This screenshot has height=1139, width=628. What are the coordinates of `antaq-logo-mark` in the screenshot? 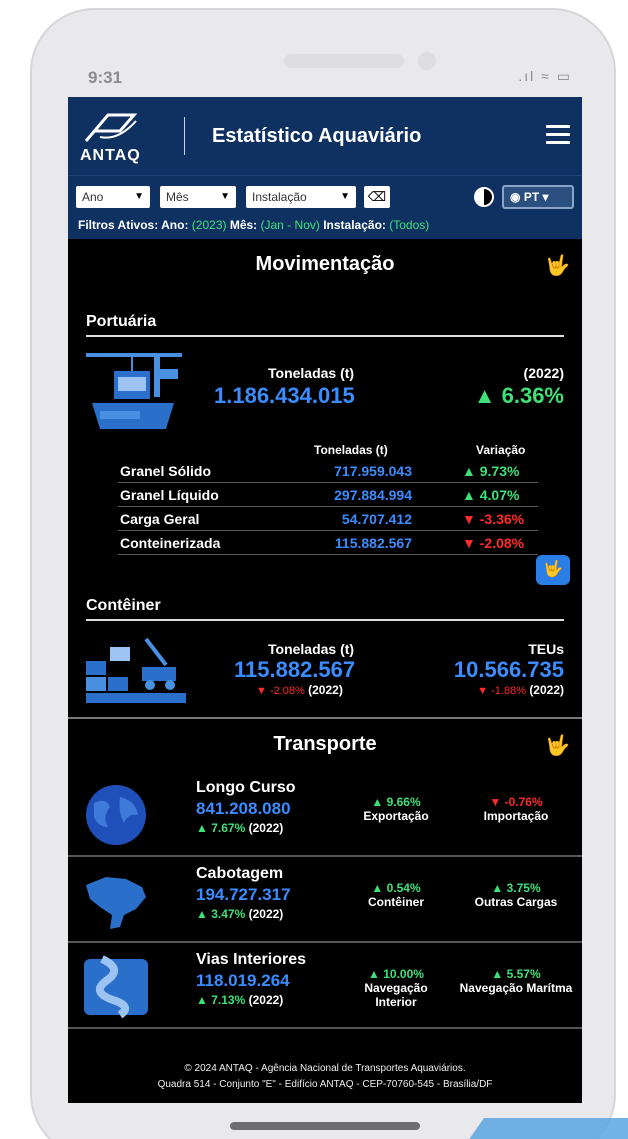 It's located at (111, 127).